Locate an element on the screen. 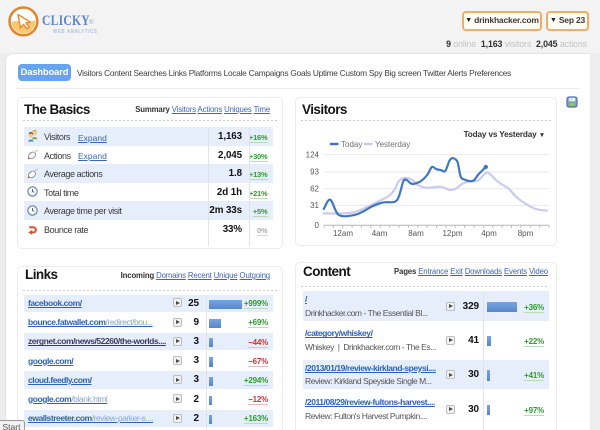  svg-text: 62 is located at coordinates (314, 188).